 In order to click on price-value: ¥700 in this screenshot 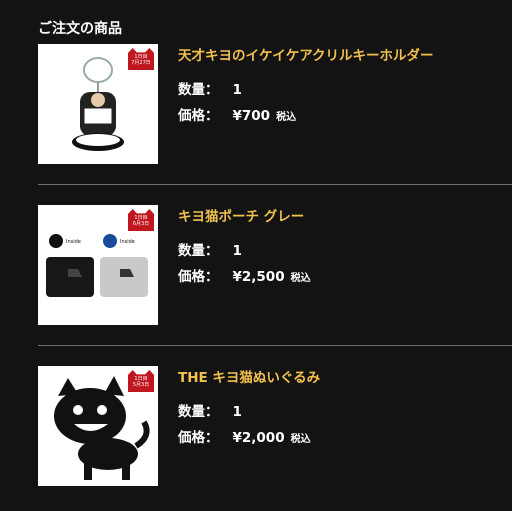, I will do `click(251, 116)`.